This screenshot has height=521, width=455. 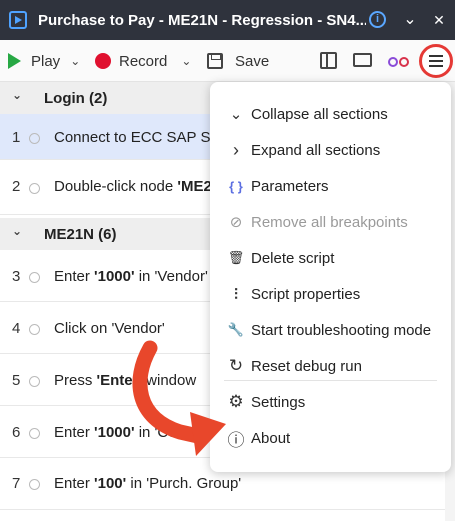 I want to click on menu-item-expand-all: › Expand all sections, so click(x=330, y=150).